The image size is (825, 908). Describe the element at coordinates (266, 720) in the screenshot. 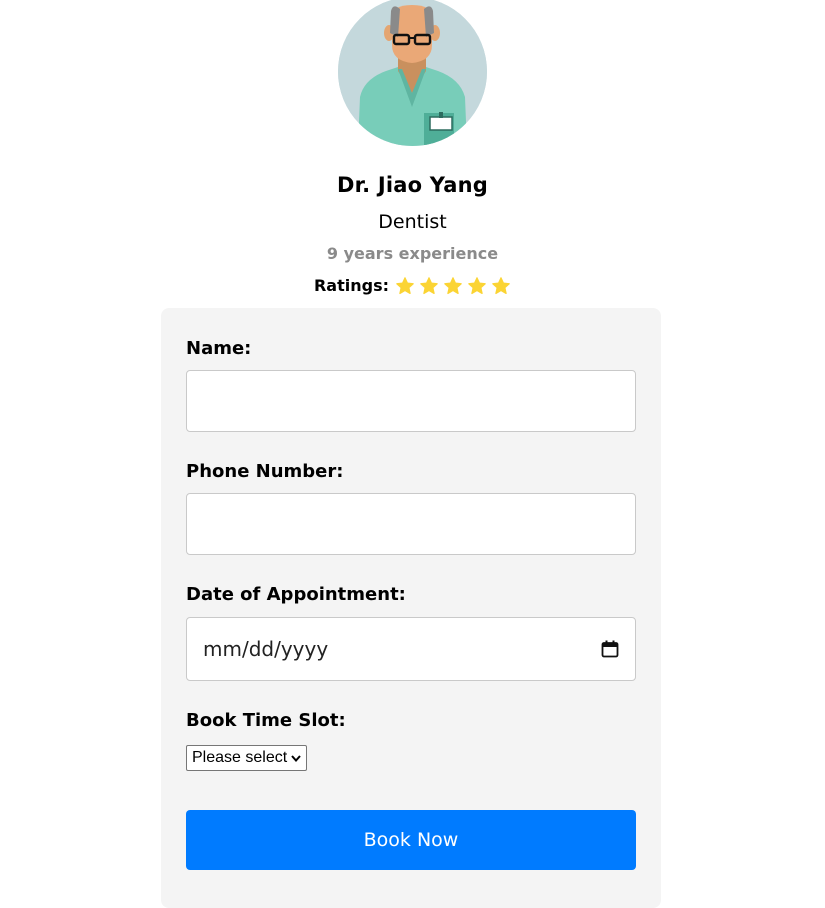

I see `slot-label: Book Time Slot:` at that location.